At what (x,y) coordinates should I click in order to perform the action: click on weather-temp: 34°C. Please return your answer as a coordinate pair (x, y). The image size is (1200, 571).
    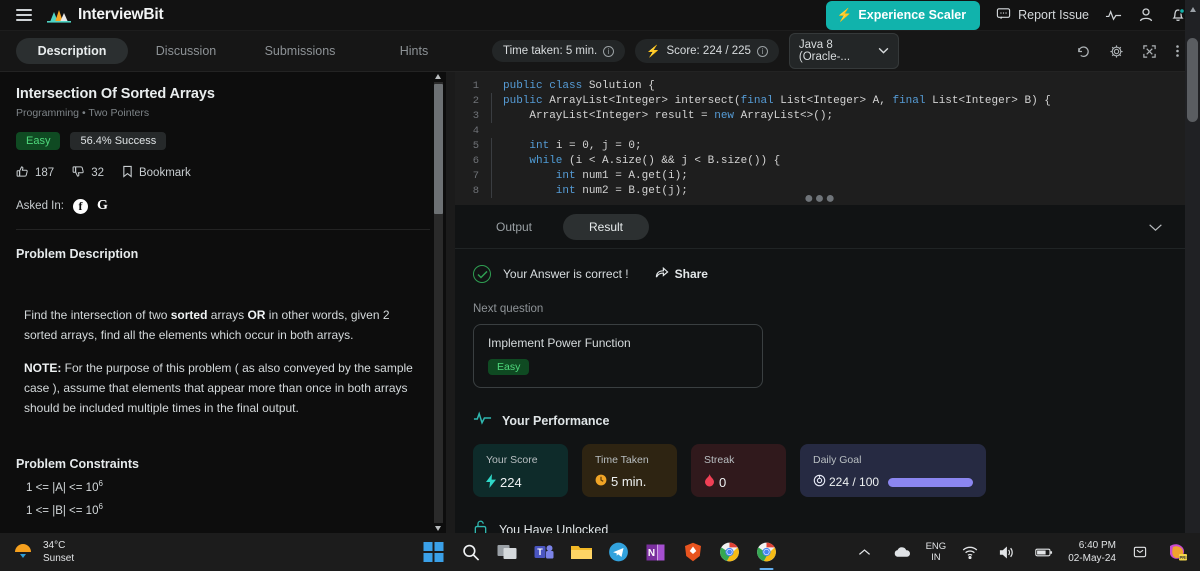
    Looking at the image, I should click on (54, 545).